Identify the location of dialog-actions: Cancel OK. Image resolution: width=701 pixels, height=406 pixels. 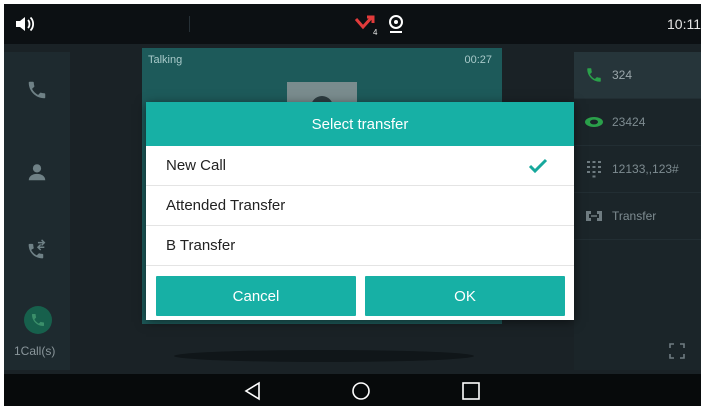
(360, 296).